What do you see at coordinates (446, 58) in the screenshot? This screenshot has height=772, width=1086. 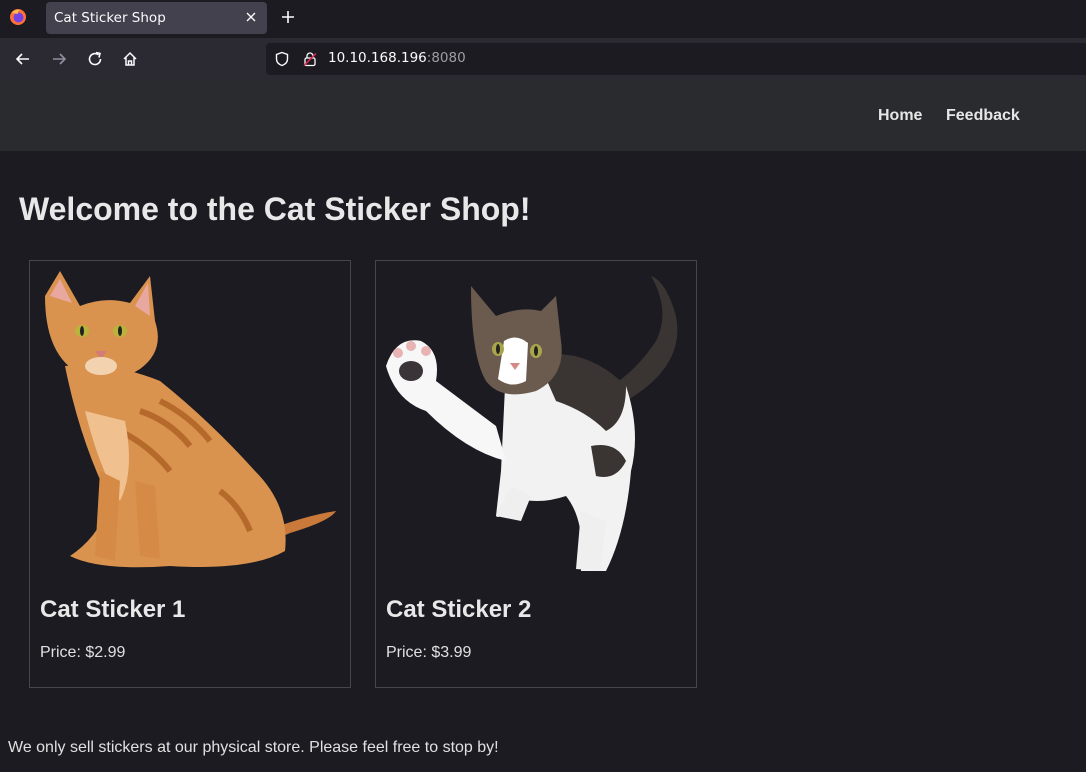 I see `url-port: :8080` at bounding box center [446, 58].